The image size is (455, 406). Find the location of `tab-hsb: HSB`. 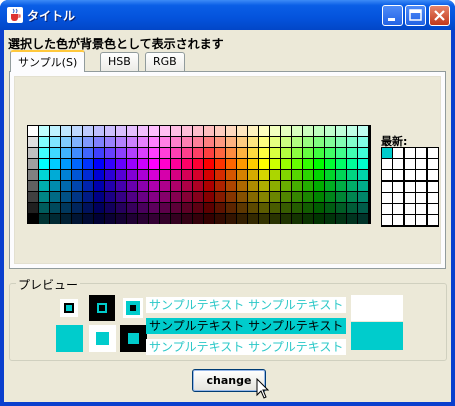

tab-hsb: HSB is located at coordinates (119, 61).